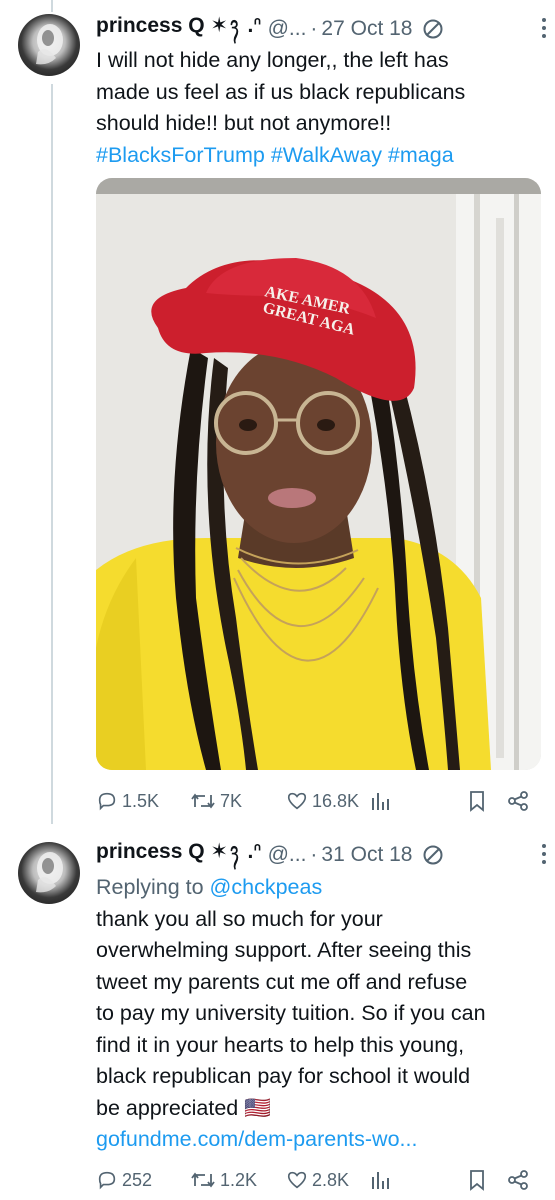 The image size is (555, 1200). I want to click on tweet-text-line: tweet my parents cut me off and refuse, so click(282, 981).